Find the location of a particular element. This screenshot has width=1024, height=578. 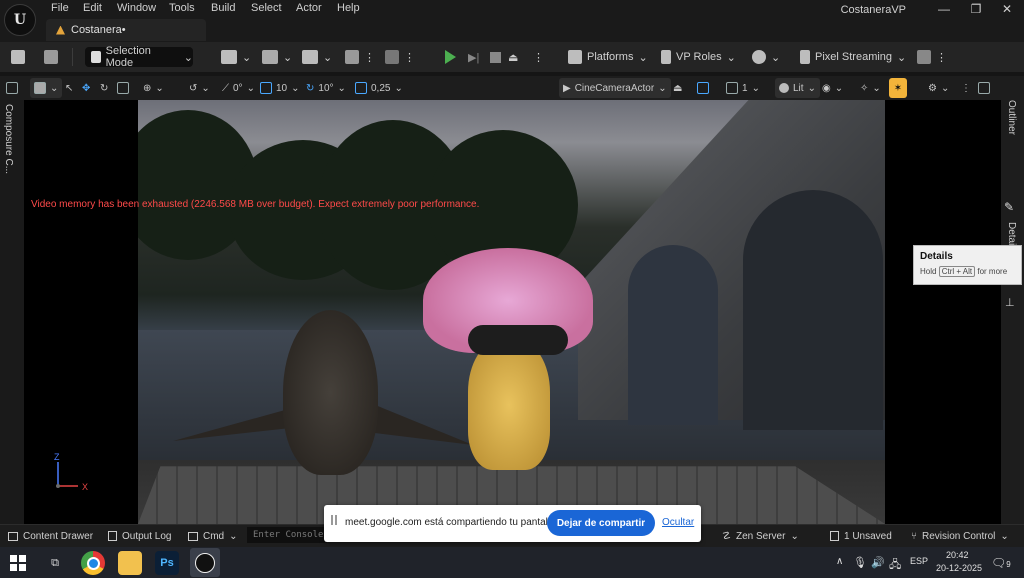

console-input: Enter Console is located at coordinates (287, 535).